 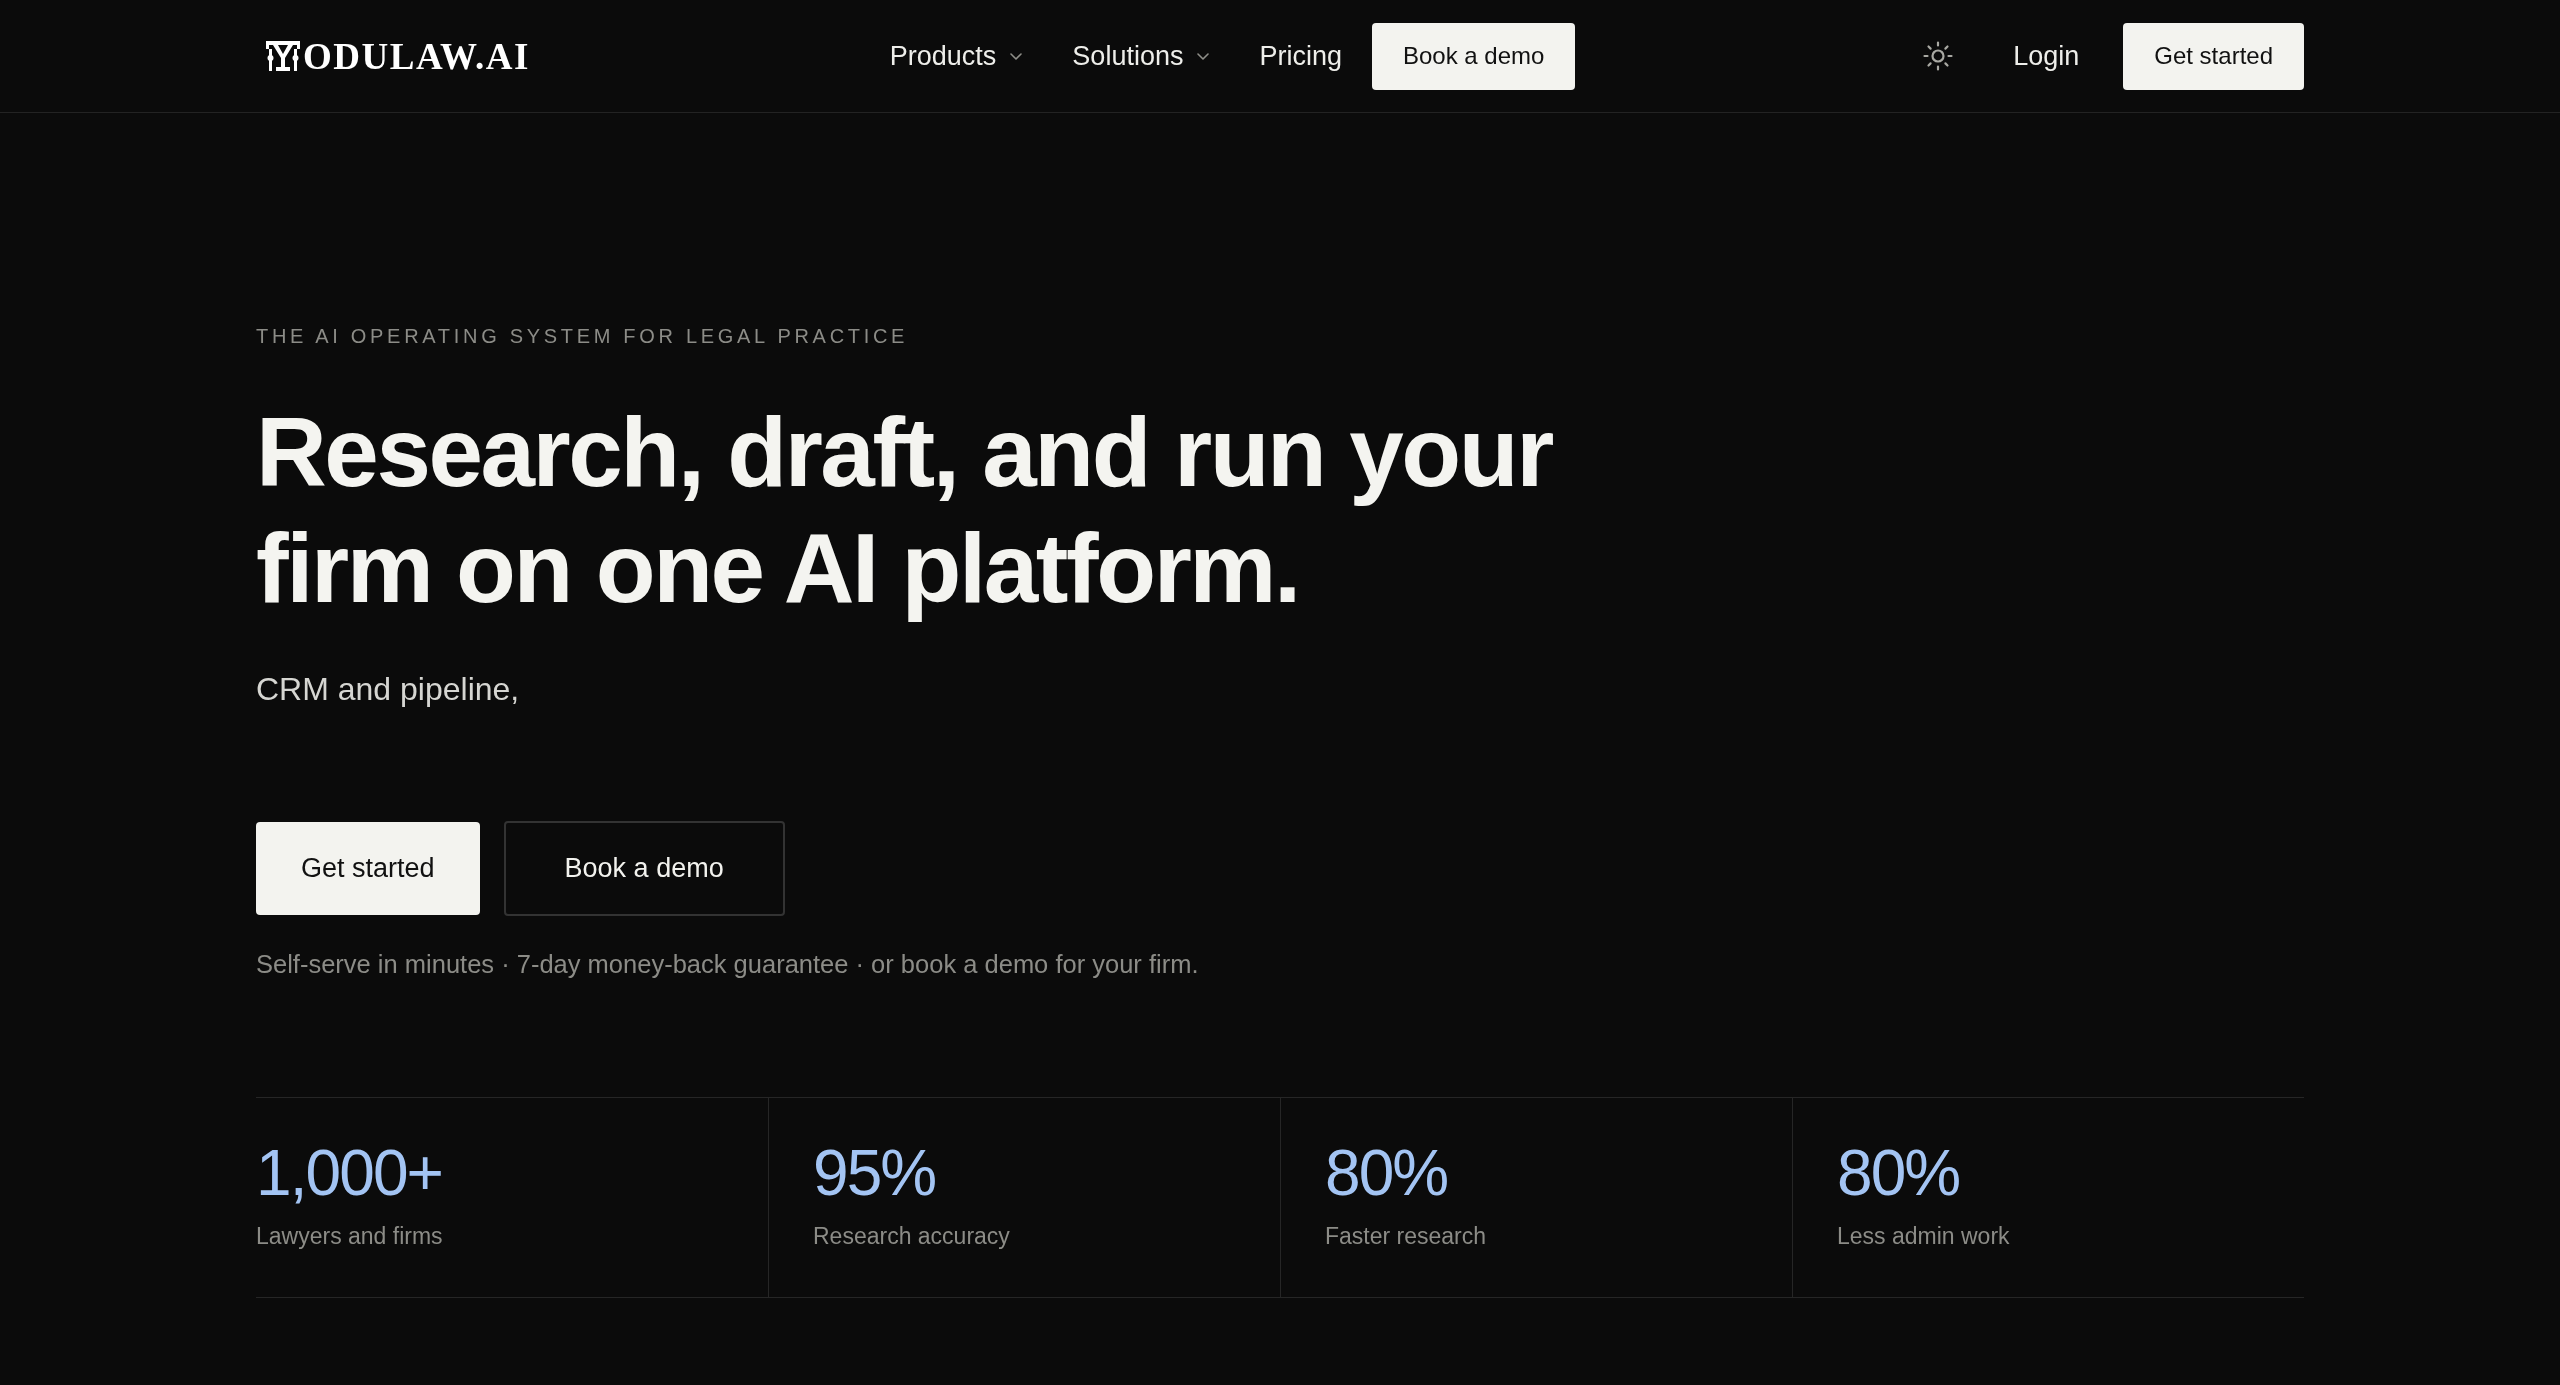 What do you see at coordinates (2046, 56) in the screenshot?
I see `login-link: Login` at bounding box center [2046, 56].